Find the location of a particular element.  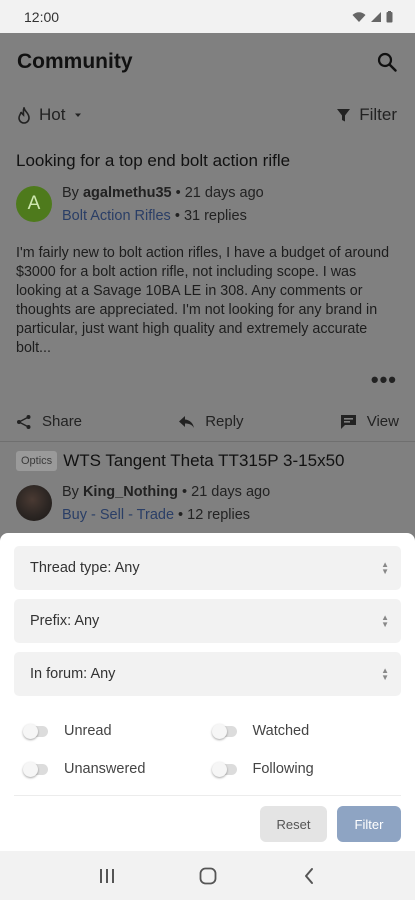

share-label: Share is located at coordinates (62, 421).